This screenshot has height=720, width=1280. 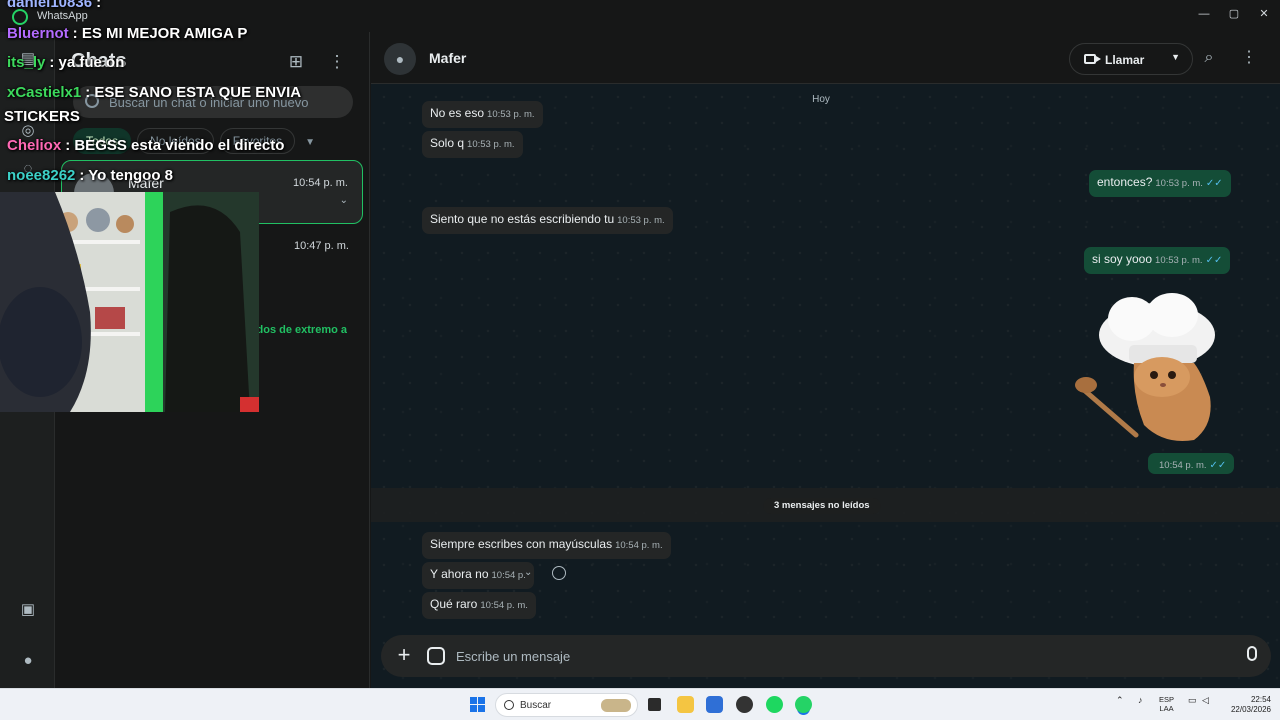 What do you see at coordinates (459, 574) in the screenshot?
I see `message-text: Y ahora no` at bounding box center [459, 574].